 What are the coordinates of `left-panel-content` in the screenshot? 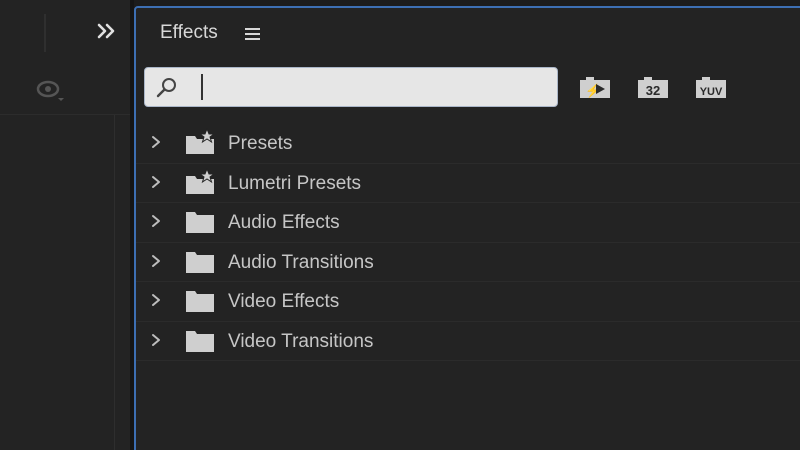 It's located at (57, 282).